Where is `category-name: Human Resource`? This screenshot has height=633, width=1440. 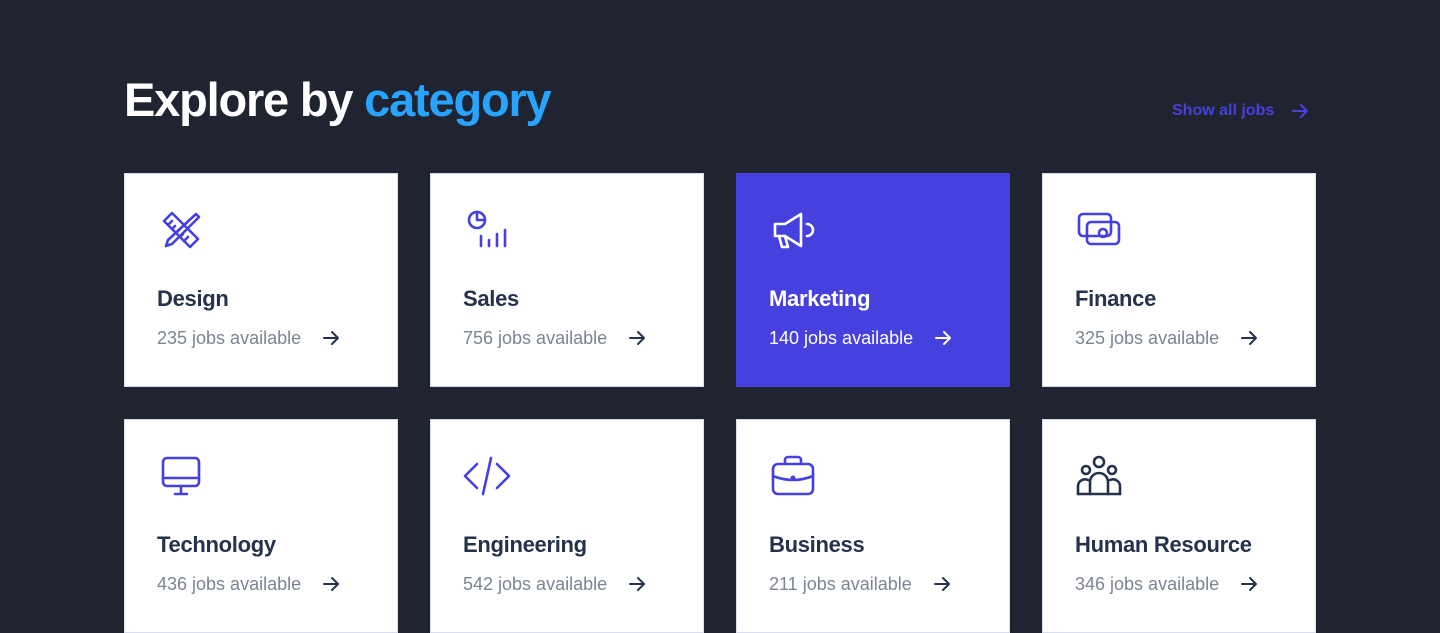 category-name: Human Resource is located at coordinates (1163, 544).